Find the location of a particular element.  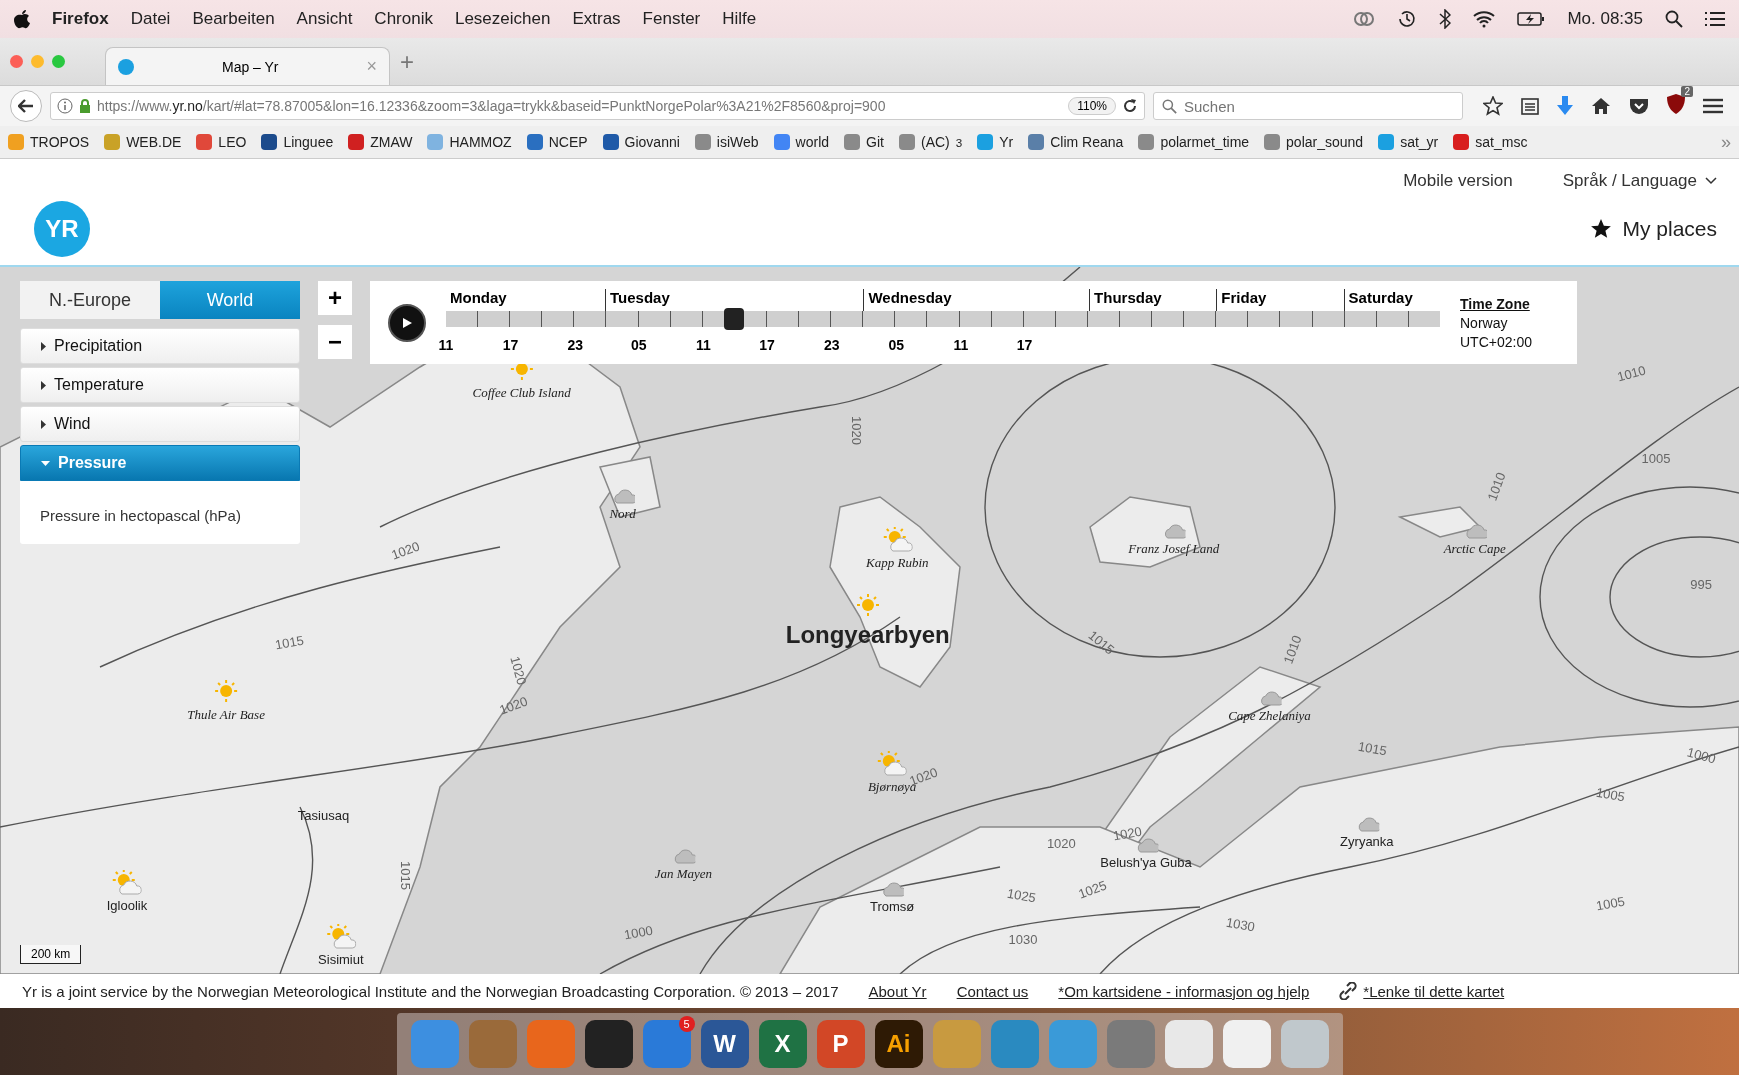

info-icon is located at coordinates (65, 106).